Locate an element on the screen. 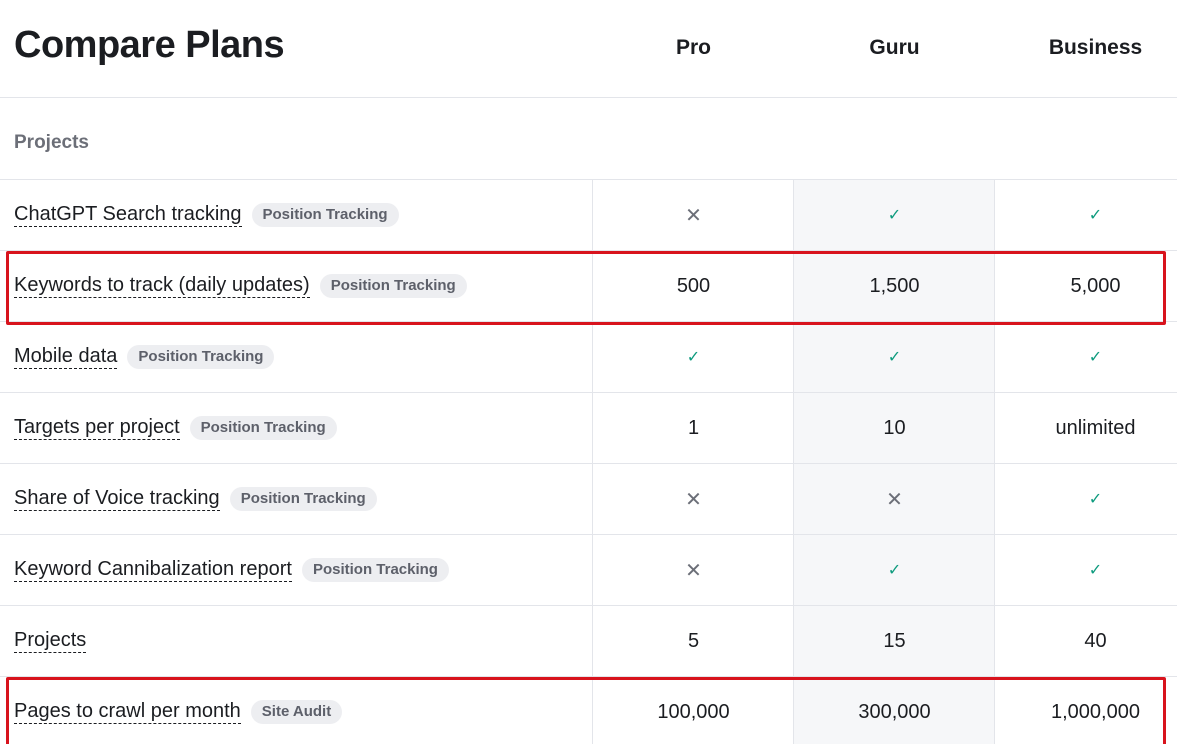  feature-name-link: Keyword Cannibalization report is located at coordinates (153, 570).